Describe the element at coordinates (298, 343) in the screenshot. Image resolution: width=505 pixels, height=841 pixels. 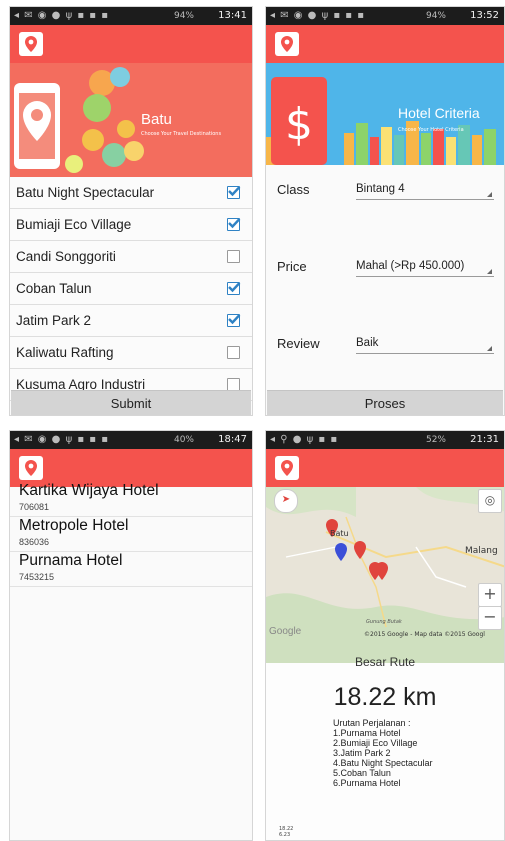
I see `review-label: Review` at that location.